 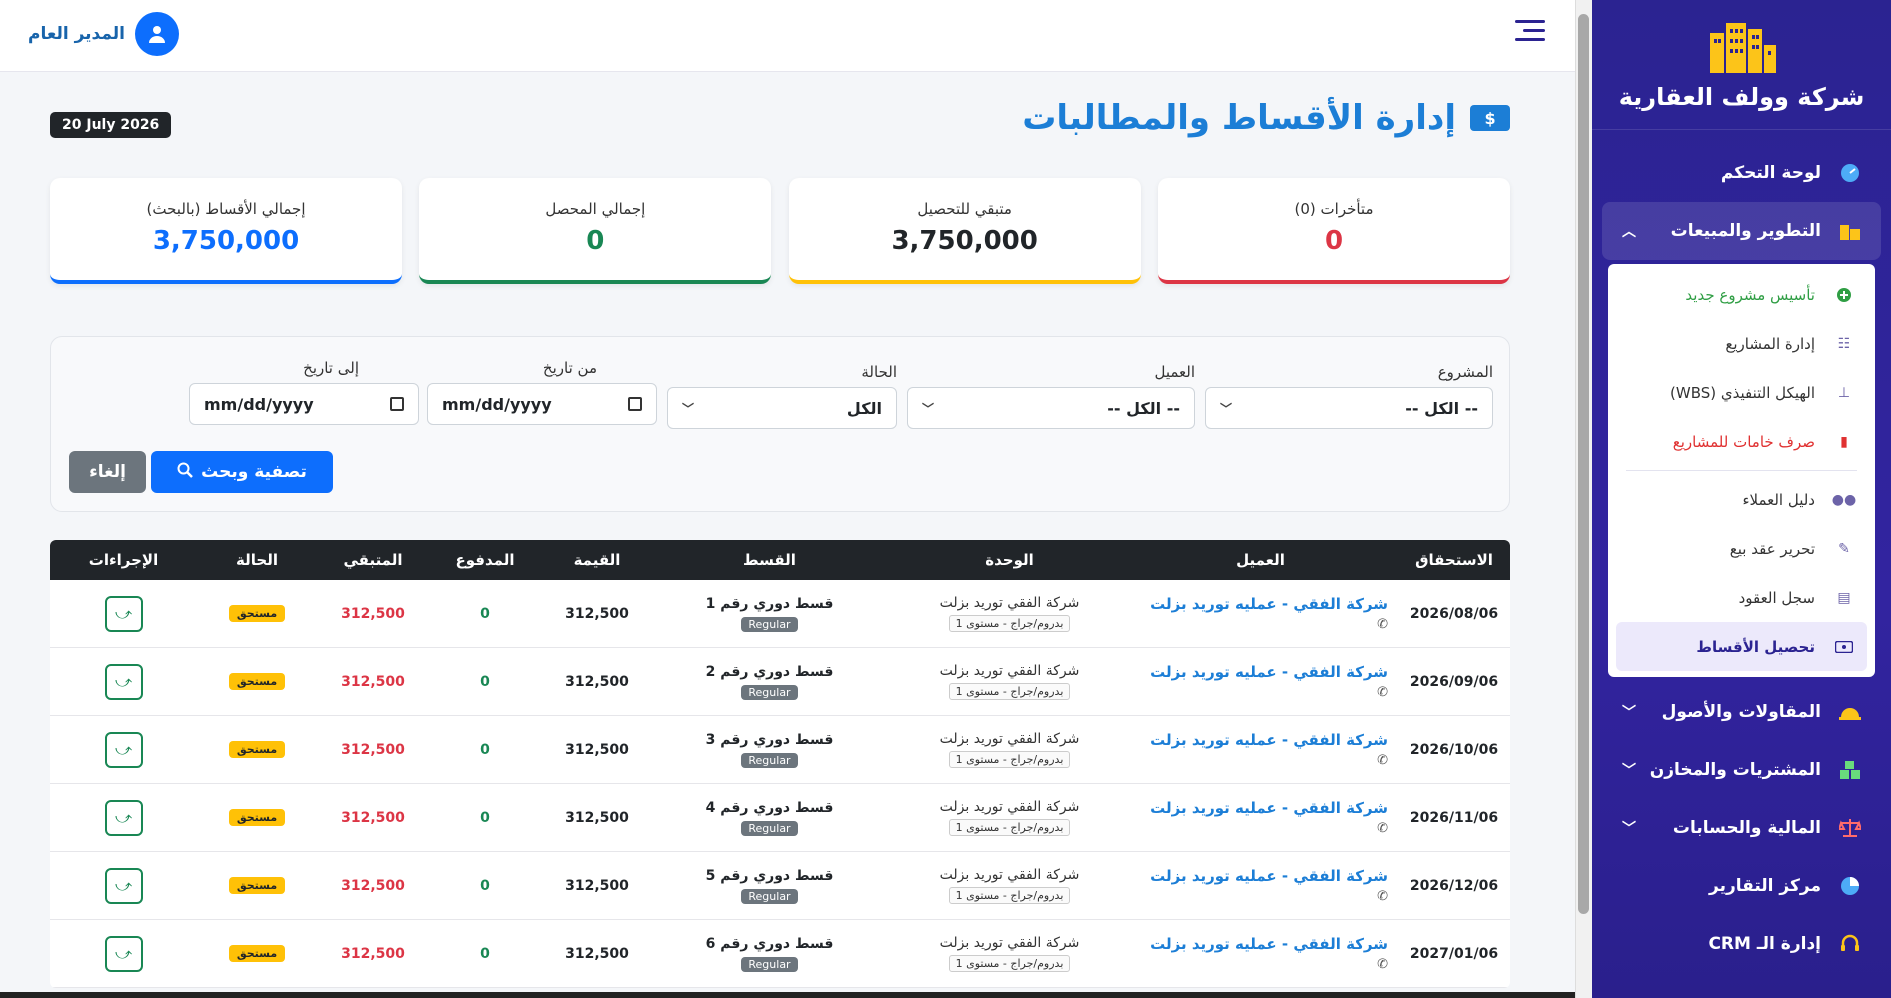 What do you see at coordinates (879, 372) in the screenshot?
I see `filter-label: الحالة` at bounding box center [879, 372].